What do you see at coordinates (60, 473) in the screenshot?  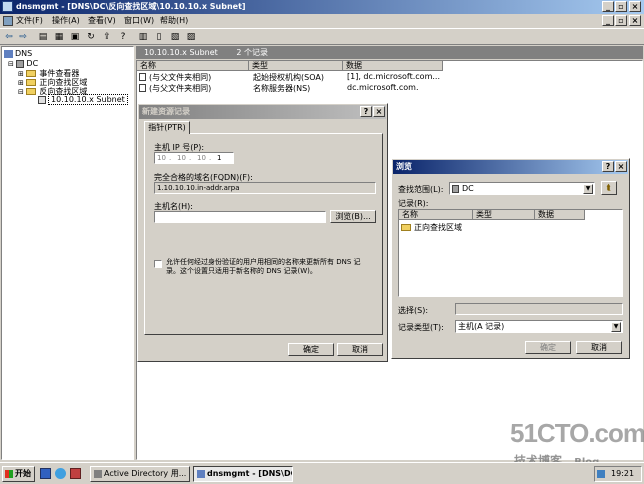 I see `quicklaunch-ie-icon` at bounding box center [60, 473].